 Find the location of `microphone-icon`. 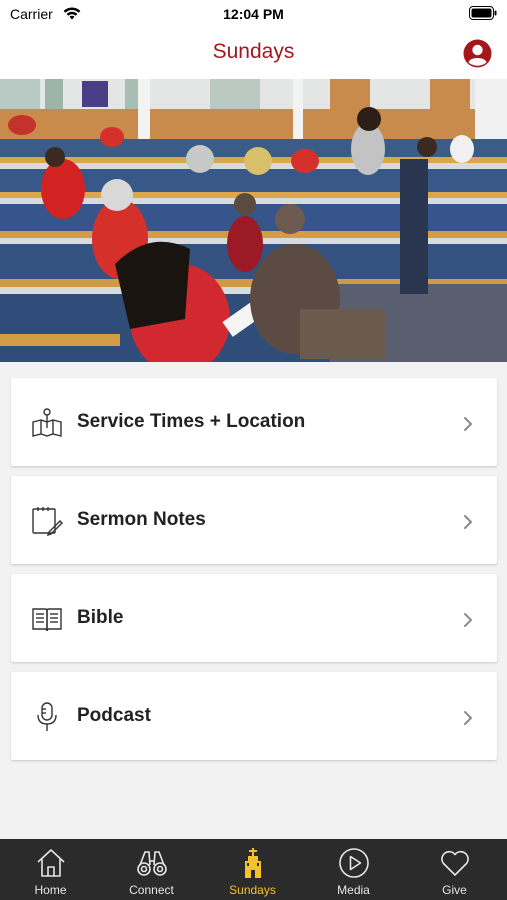

microphone-icon is located at coordinates (47, 716).